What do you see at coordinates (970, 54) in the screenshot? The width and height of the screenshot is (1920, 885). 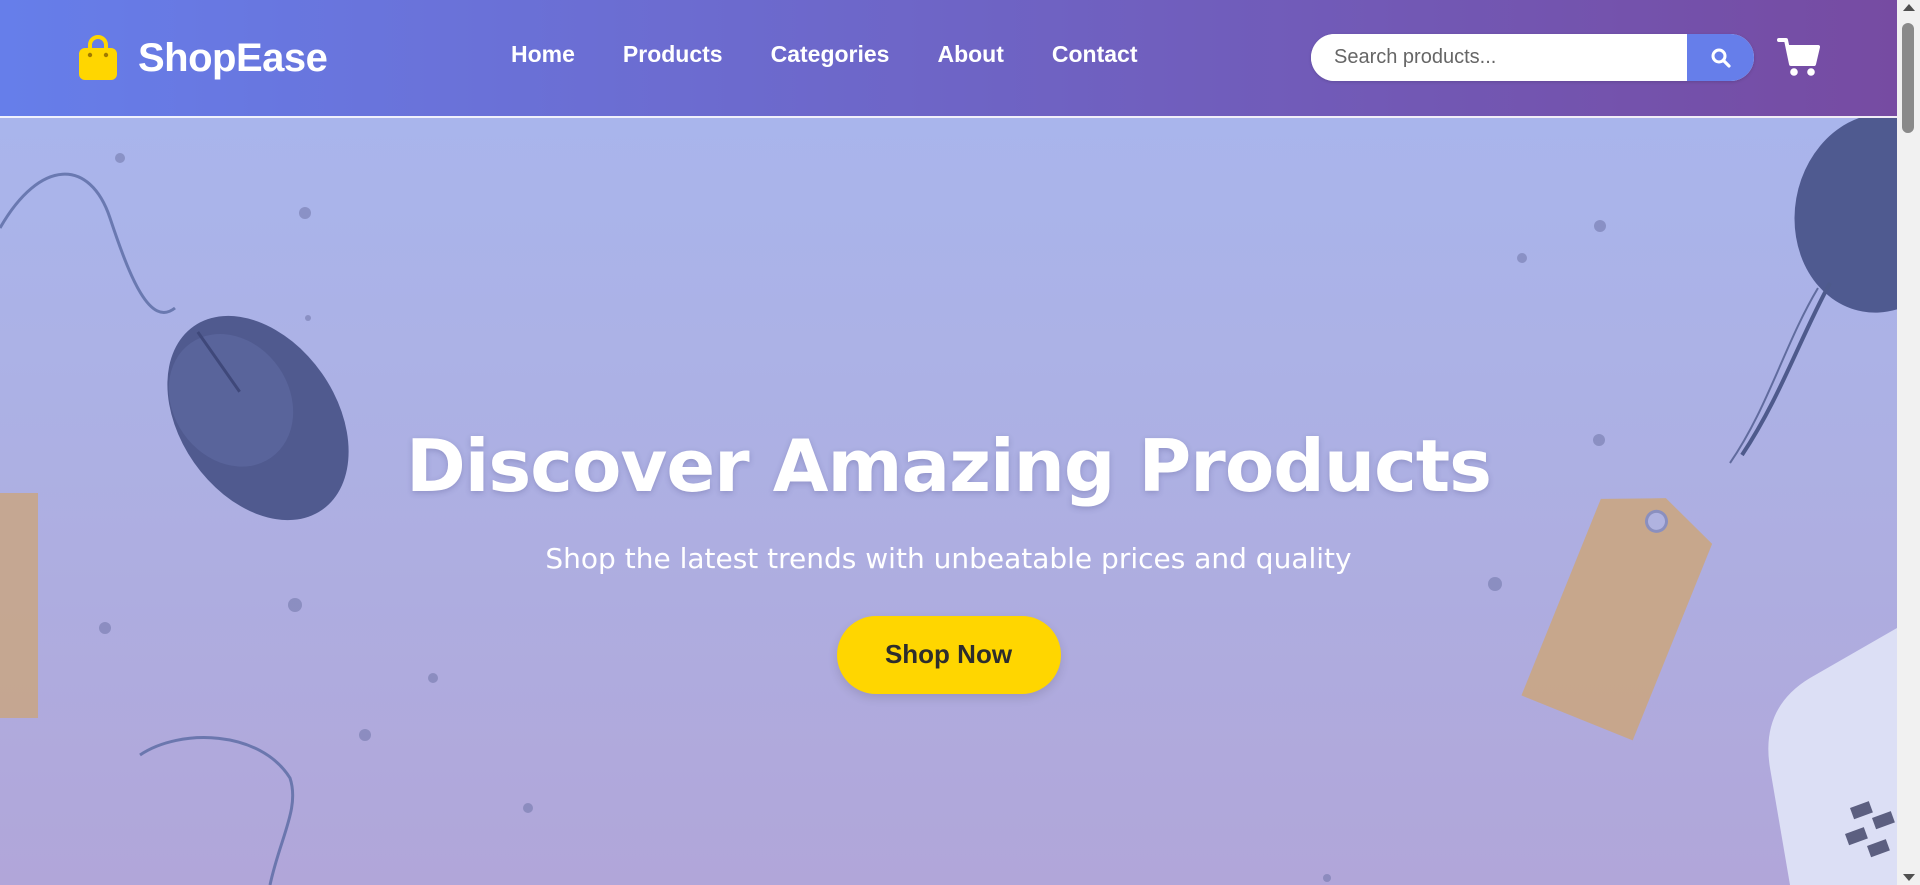 I see `nav-about: About` at bounding box center [970, 54].